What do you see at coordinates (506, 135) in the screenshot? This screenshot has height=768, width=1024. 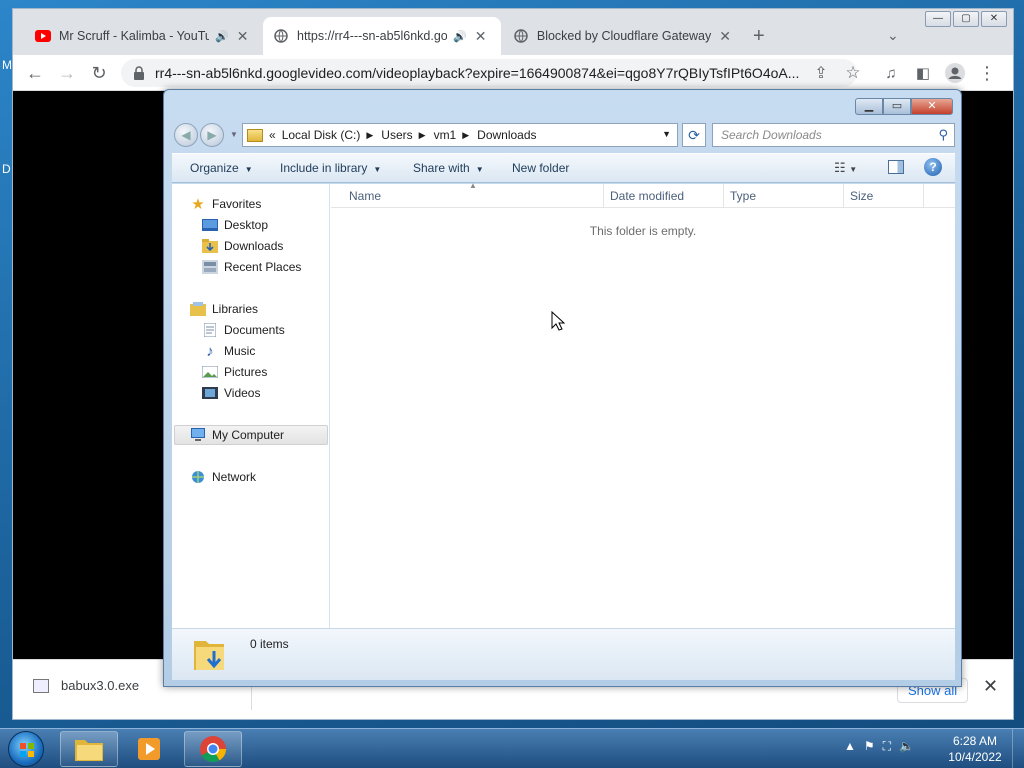 I see `breadcrumb-downloads: Downloads` at bounding box center [506, 135].